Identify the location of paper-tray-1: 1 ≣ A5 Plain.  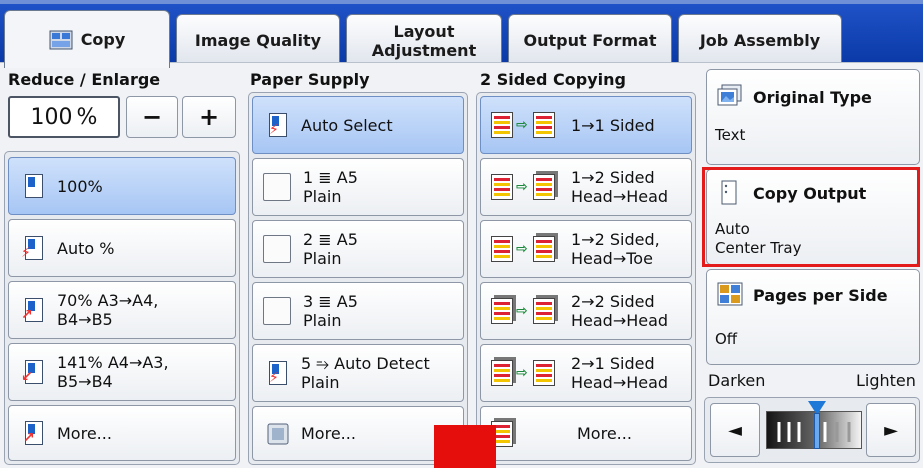
(358, 187).